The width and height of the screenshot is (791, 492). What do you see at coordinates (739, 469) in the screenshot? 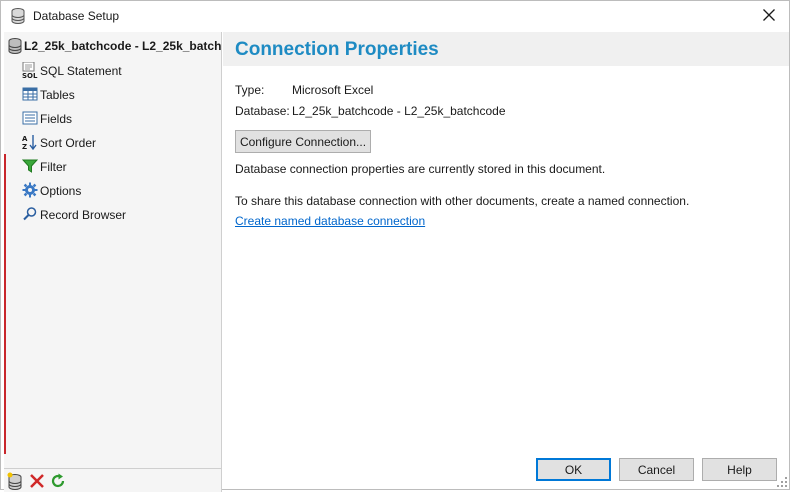
I see `help-button: Help` at bounding box center [739, 469].